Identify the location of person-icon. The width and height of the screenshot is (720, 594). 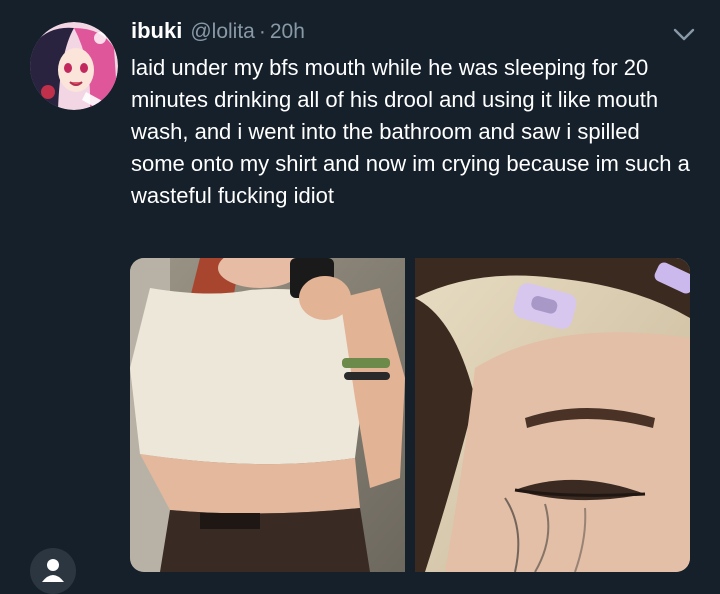
(53, 570).